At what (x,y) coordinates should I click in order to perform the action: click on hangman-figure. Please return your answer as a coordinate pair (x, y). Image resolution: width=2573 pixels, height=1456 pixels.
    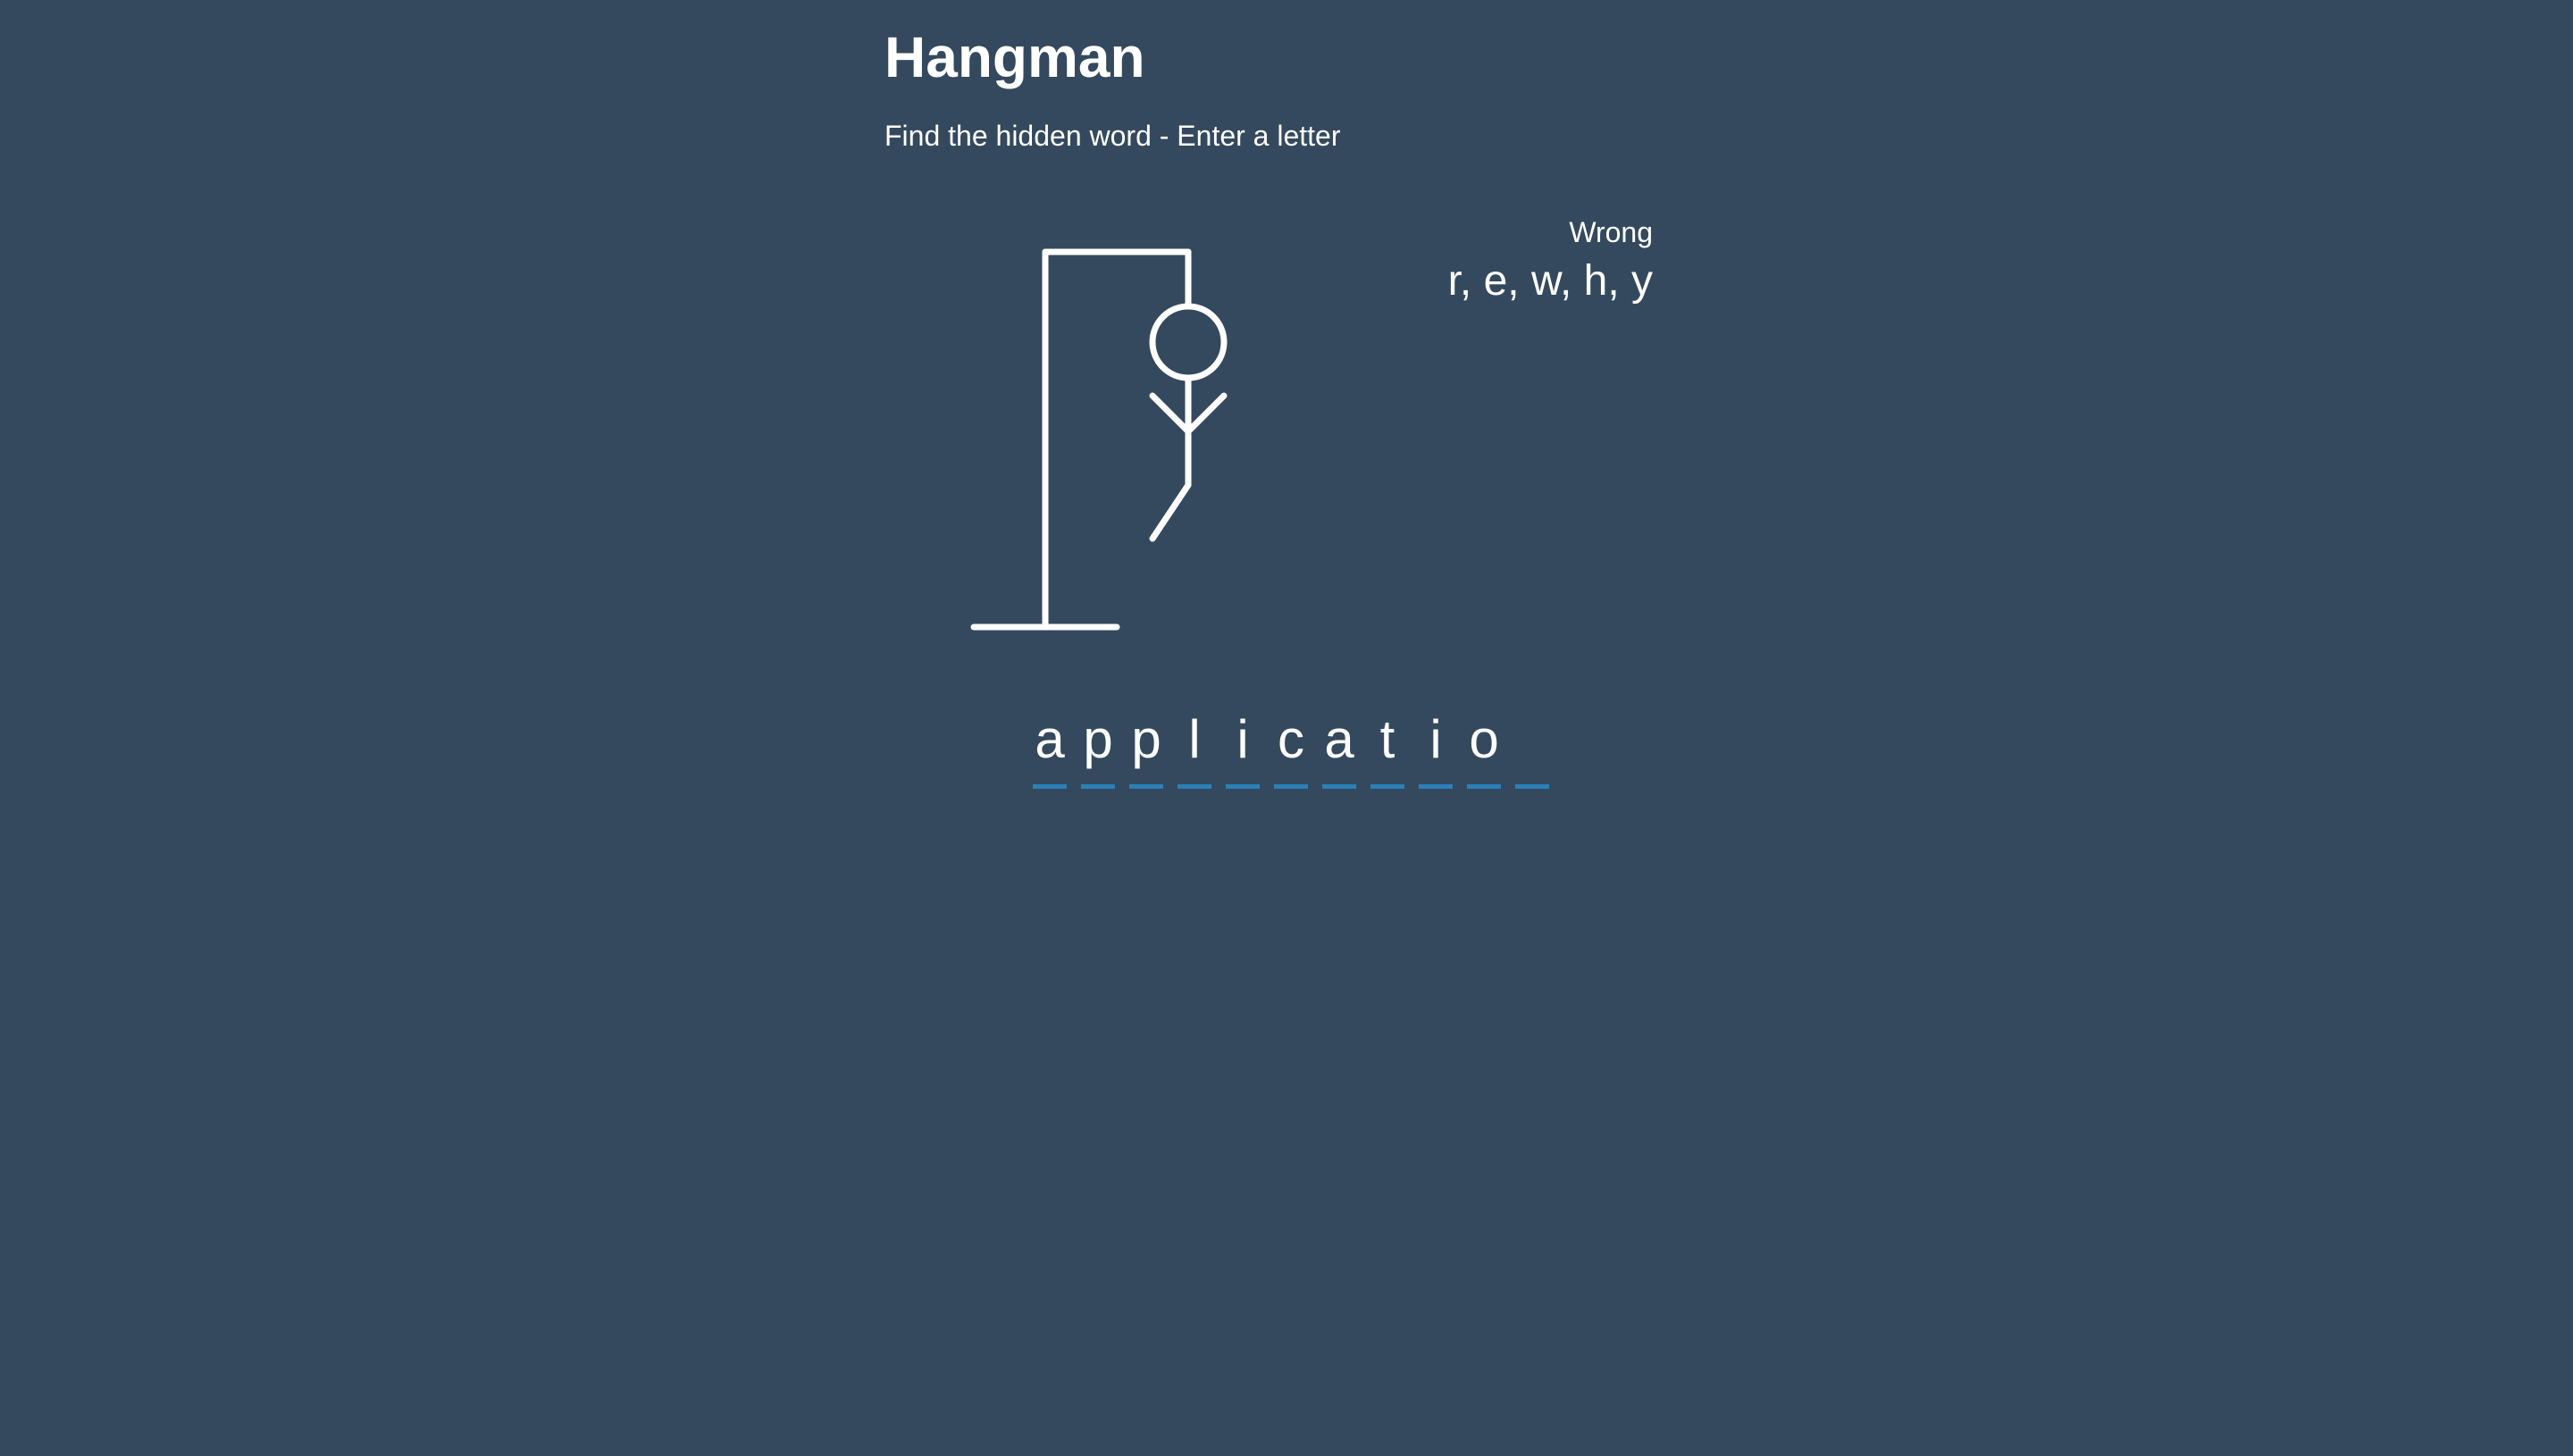
    Looking at the image, I should click on (1099, 439).